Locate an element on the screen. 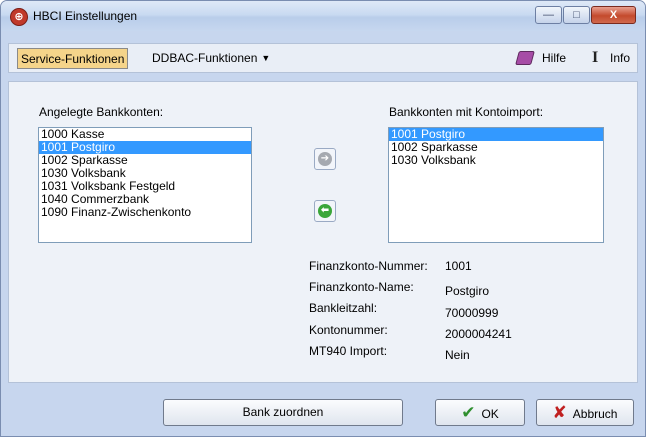 Image resolution: width=646 pixels, height=437 pixels. arrow-right-icon: ➔ is located at coordinates (325, 159).